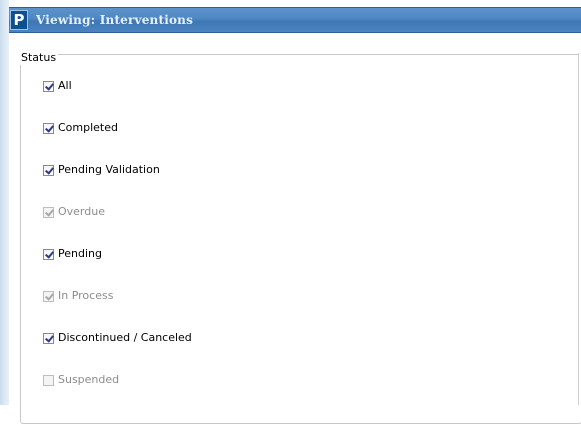  I want to click on checkbox-pending: Pending, so click(72, 254).